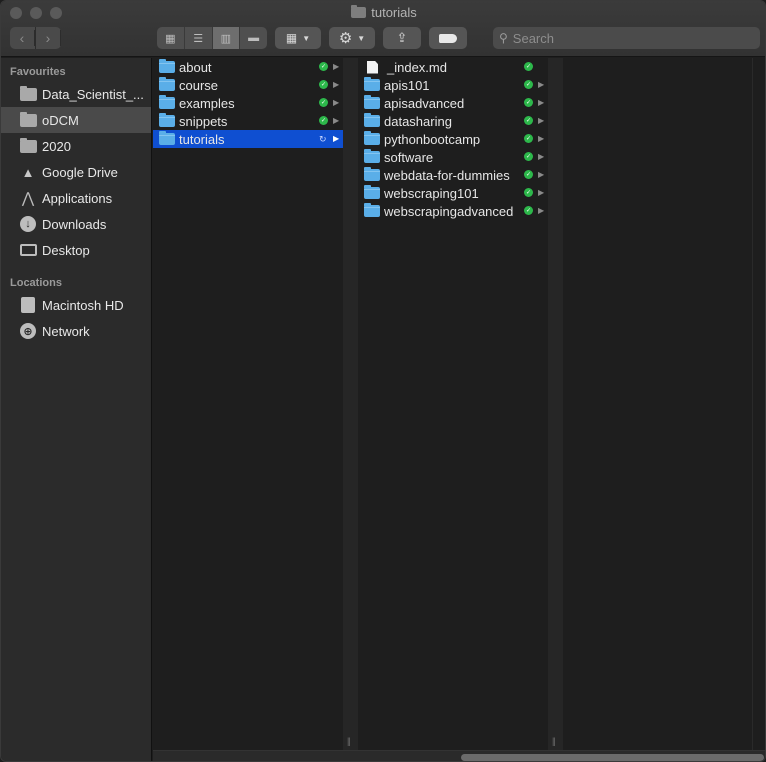 This screenshot has height=762, width=766. I want to click on list-item-about: about ✓ ▶, so click(248, 67).